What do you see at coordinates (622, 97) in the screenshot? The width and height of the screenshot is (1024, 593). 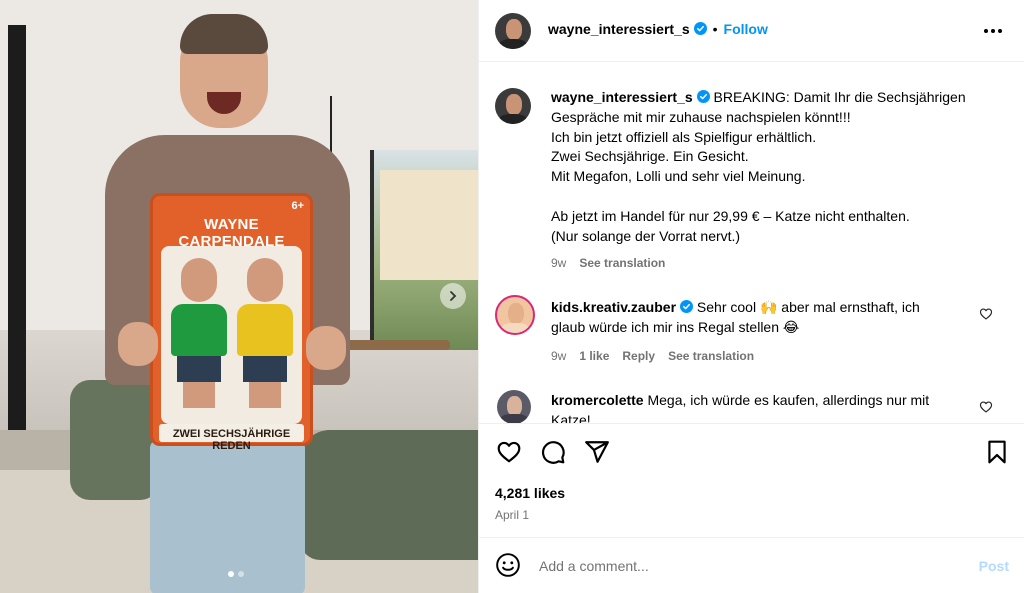 I see `caption-username: wayne_interessiert_s` at bounding box center [622, 97].